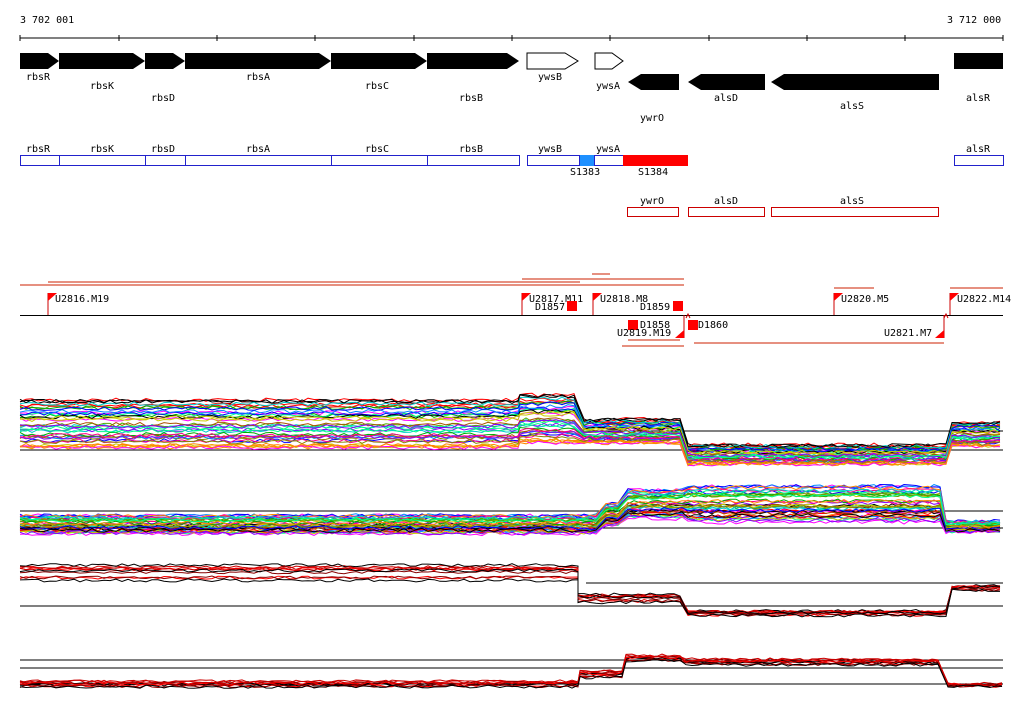 The height and width of the screenshot is (714, 1024). Describe the element at coordinates (258, 68) in the screenshot. I see `gene-rbsA: rbsA` at that location.